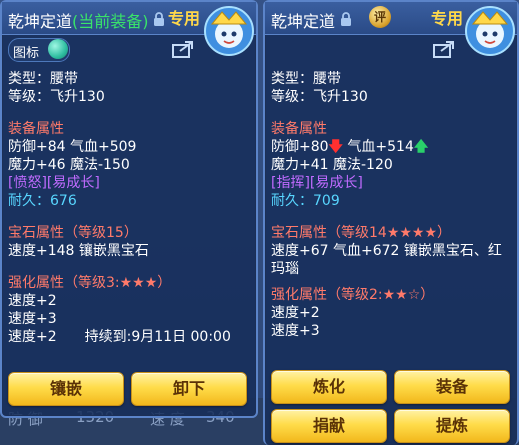 The image size is (519, 445). What do you see at coordinates (452, 426) in the screenshot?
I see `extract-button: 提炼` at bounding box center [452, 426].